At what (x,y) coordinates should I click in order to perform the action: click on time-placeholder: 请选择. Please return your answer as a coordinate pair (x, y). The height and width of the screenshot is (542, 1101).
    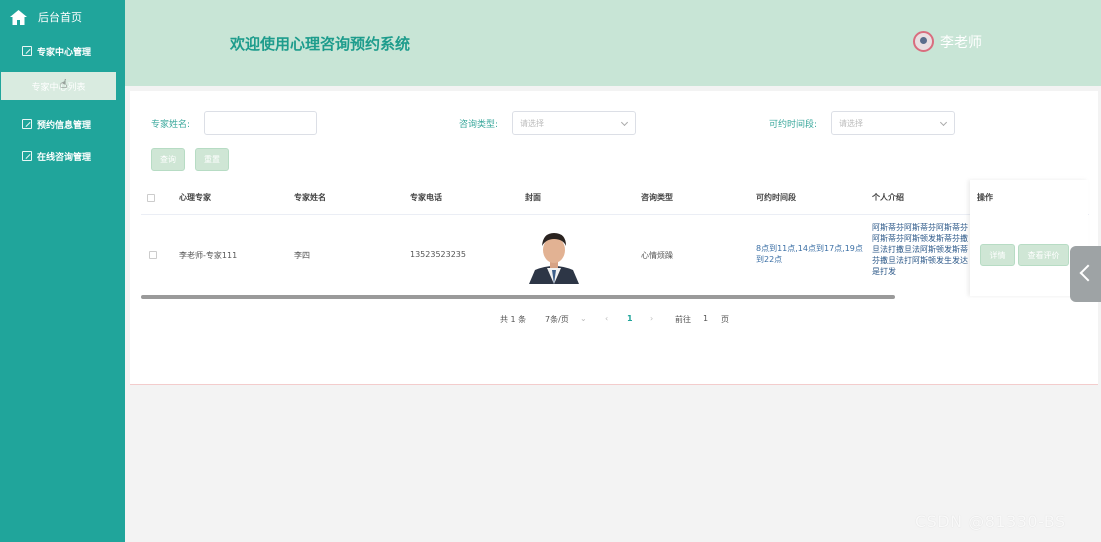
    Looking at the image, I should click on (851, 123).